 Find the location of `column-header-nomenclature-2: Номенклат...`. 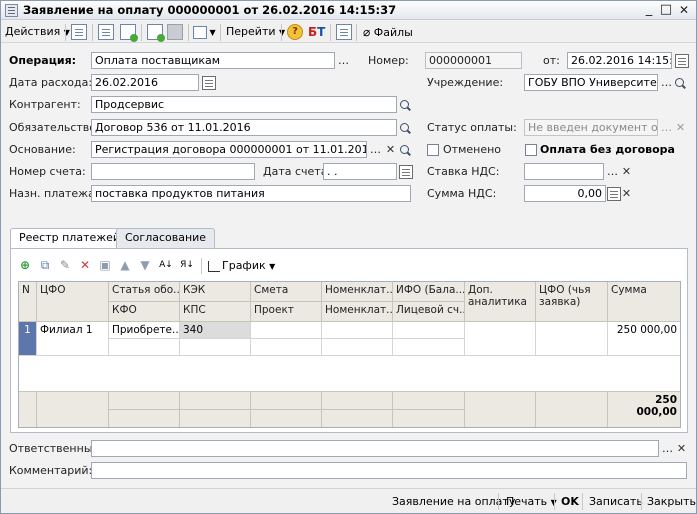

column-header-nomenclature-2: Номенклат... is located at coordinates (357, 312).